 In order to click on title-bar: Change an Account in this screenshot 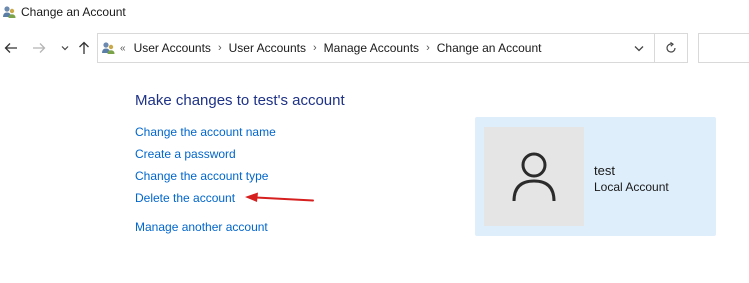, I will do `click(374, 13)`.